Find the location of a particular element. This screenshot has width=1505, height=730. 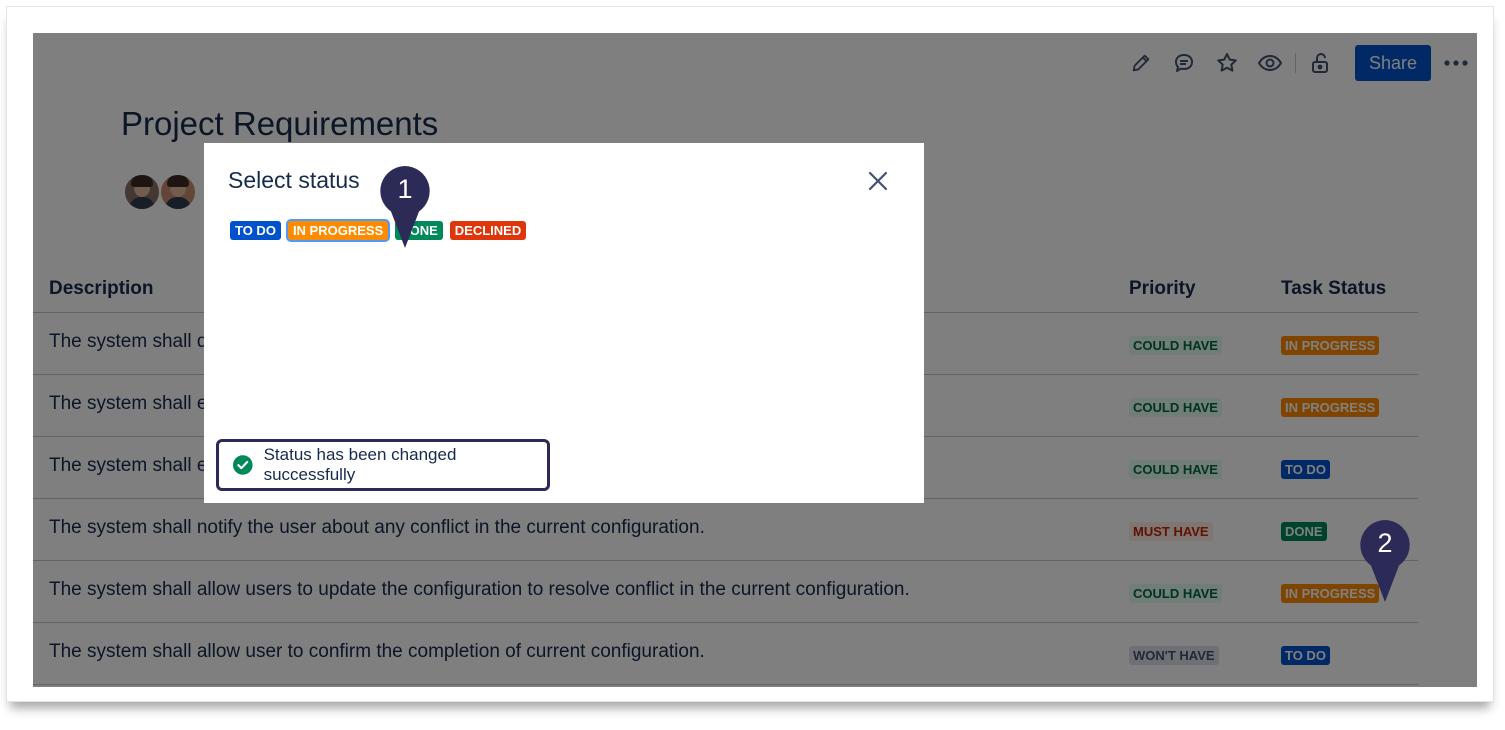

status-option-declined: DECLINED is located at coordinates (488, 230).